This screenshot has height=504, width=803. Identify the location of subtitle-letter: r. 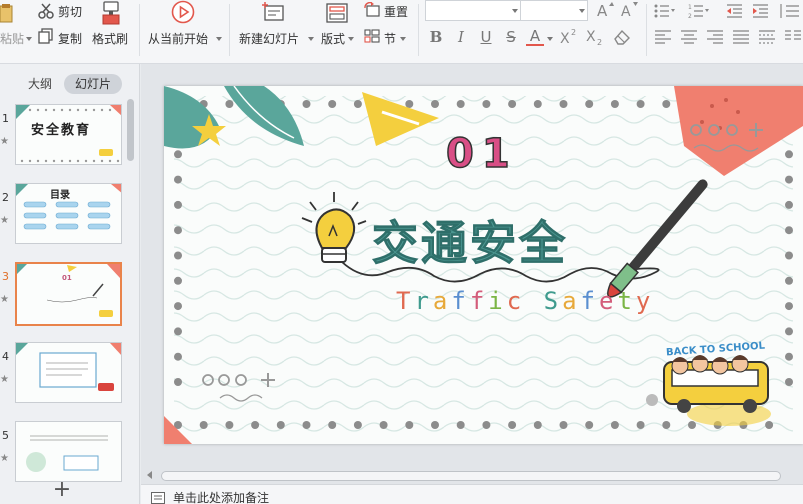
(423, 301).